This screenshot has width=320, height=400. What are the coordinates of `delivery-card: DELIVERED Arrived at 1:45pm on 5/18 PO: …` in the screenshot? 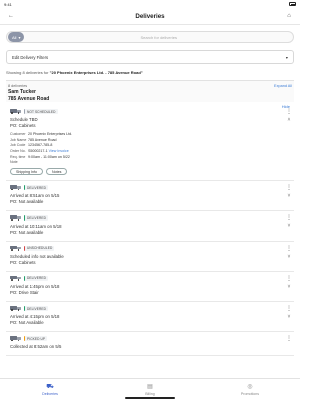 It's located at (150, 287).